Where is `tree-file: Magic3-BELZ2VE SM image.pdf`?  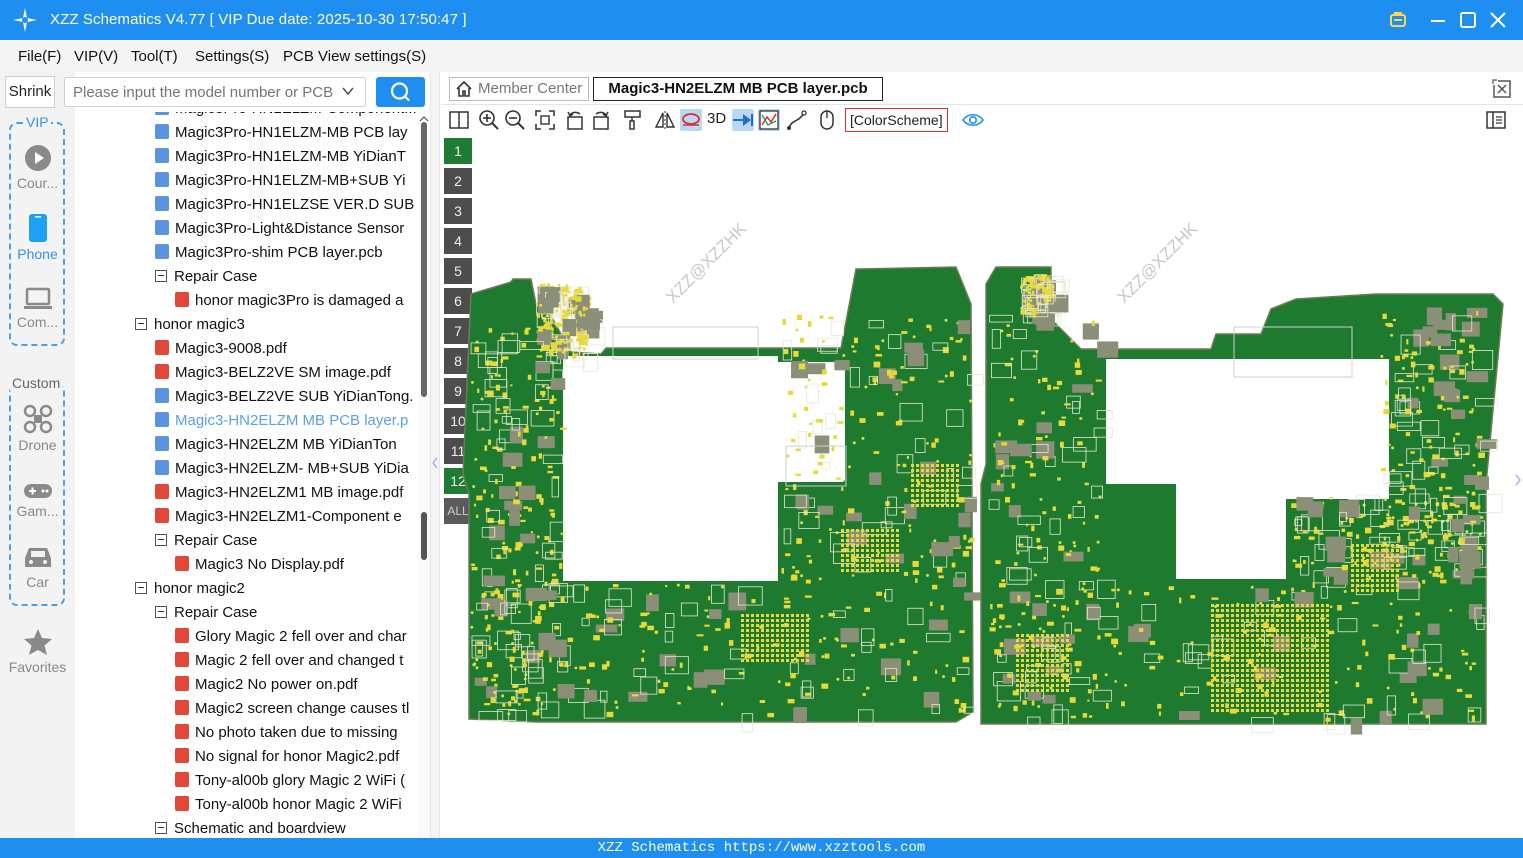
tree-file: Magic3-BELZ2VE SM image.pdf is located at coordinates (273, 373).